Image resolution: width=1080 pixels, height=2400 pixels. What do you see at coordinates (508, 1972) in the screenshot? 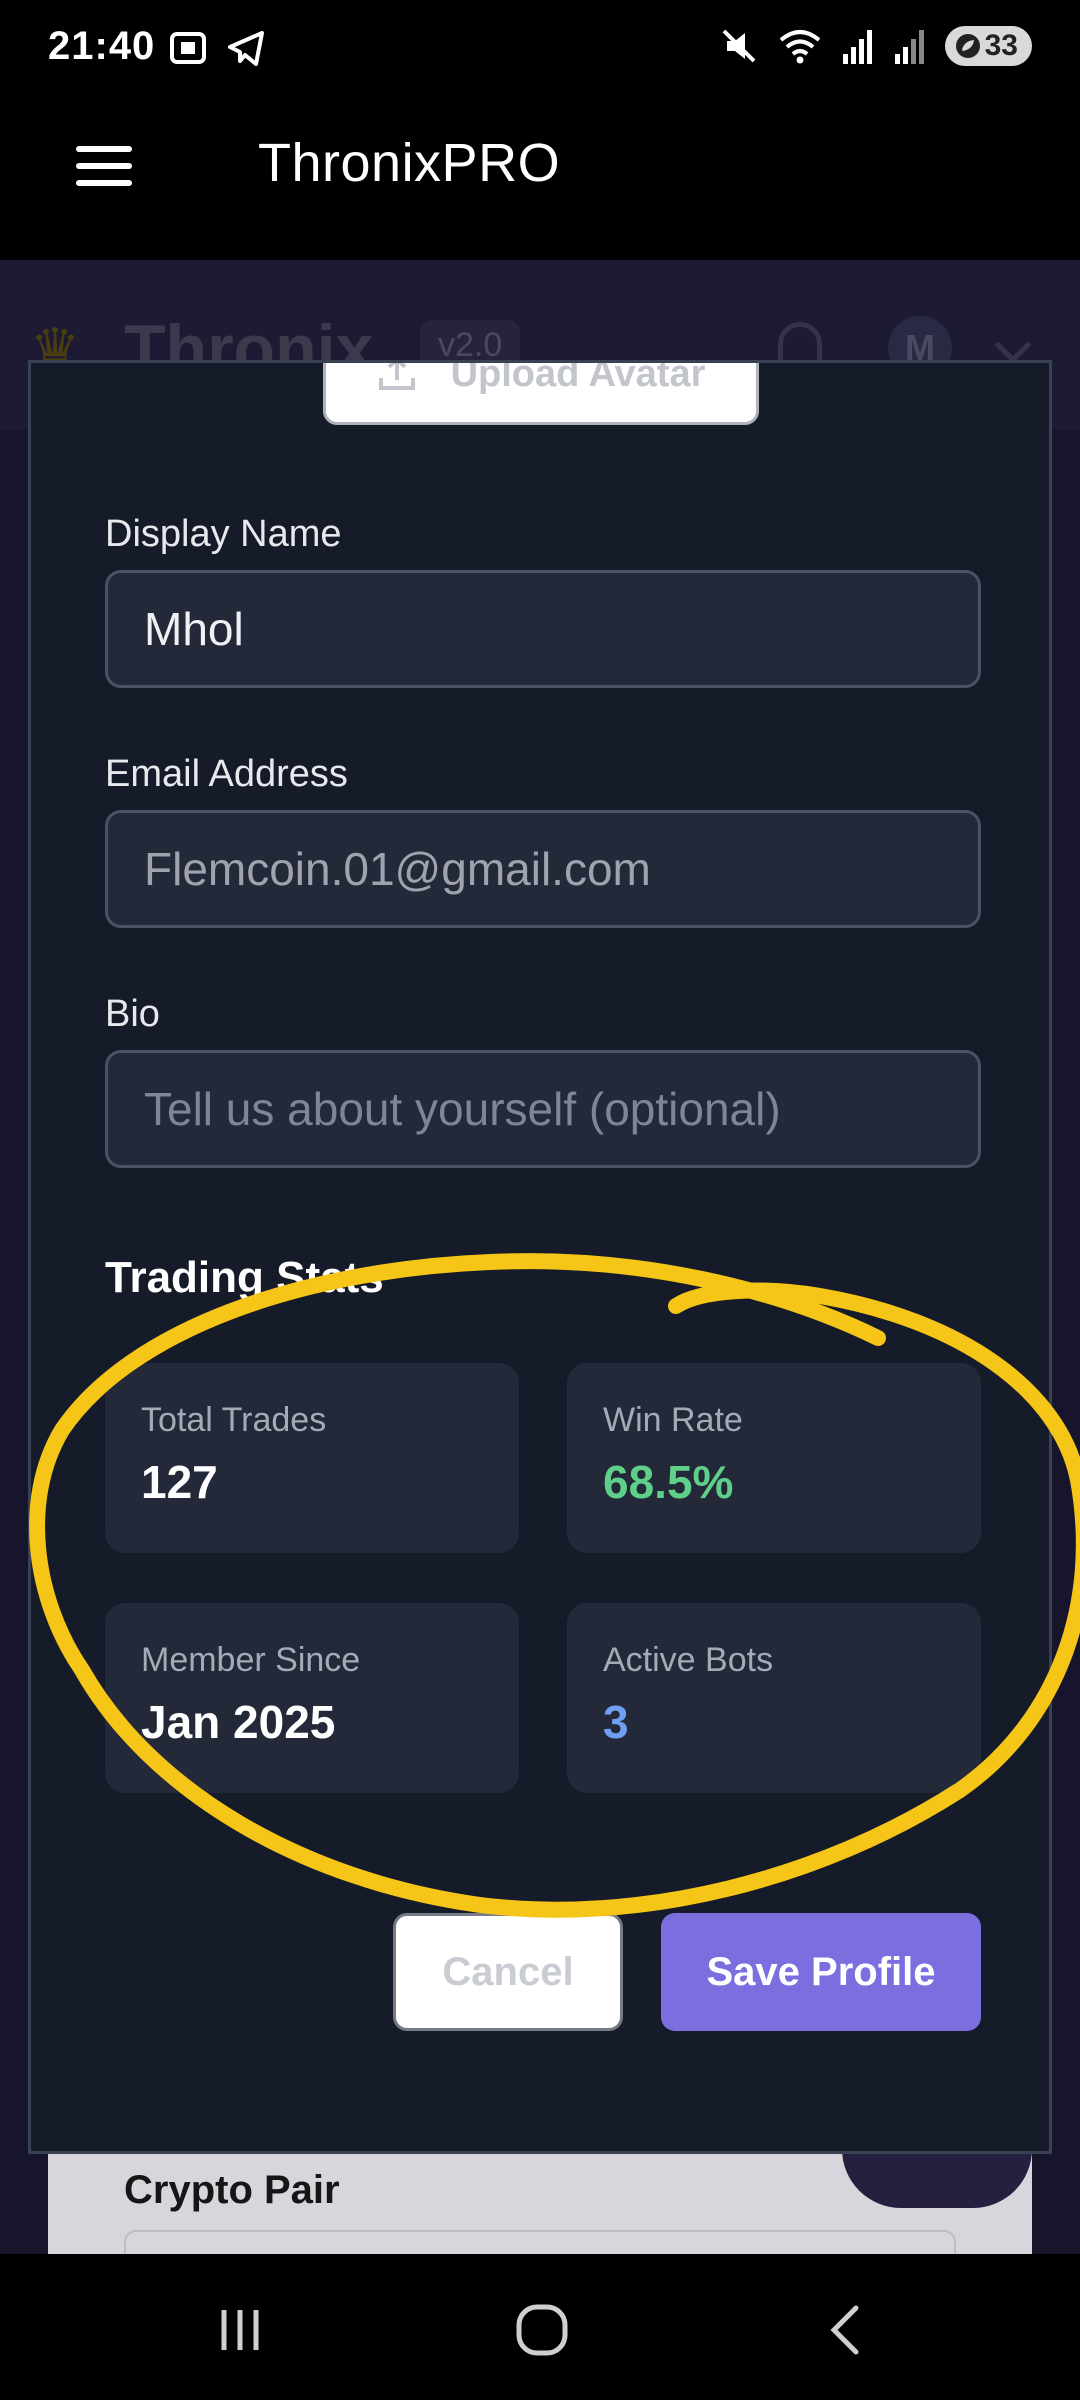
I see `cancel-button: Cancel` at bounding box center [508, 1972].